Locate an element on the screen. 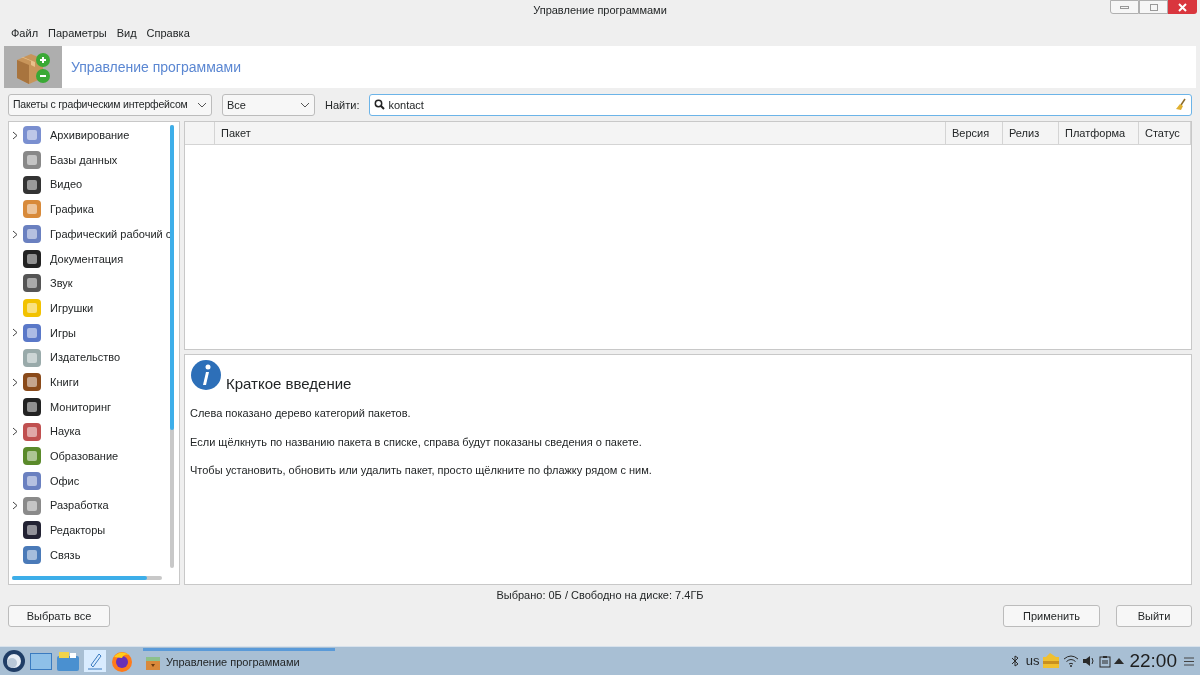  category-item: Видео is located at coordinates (94, 185).